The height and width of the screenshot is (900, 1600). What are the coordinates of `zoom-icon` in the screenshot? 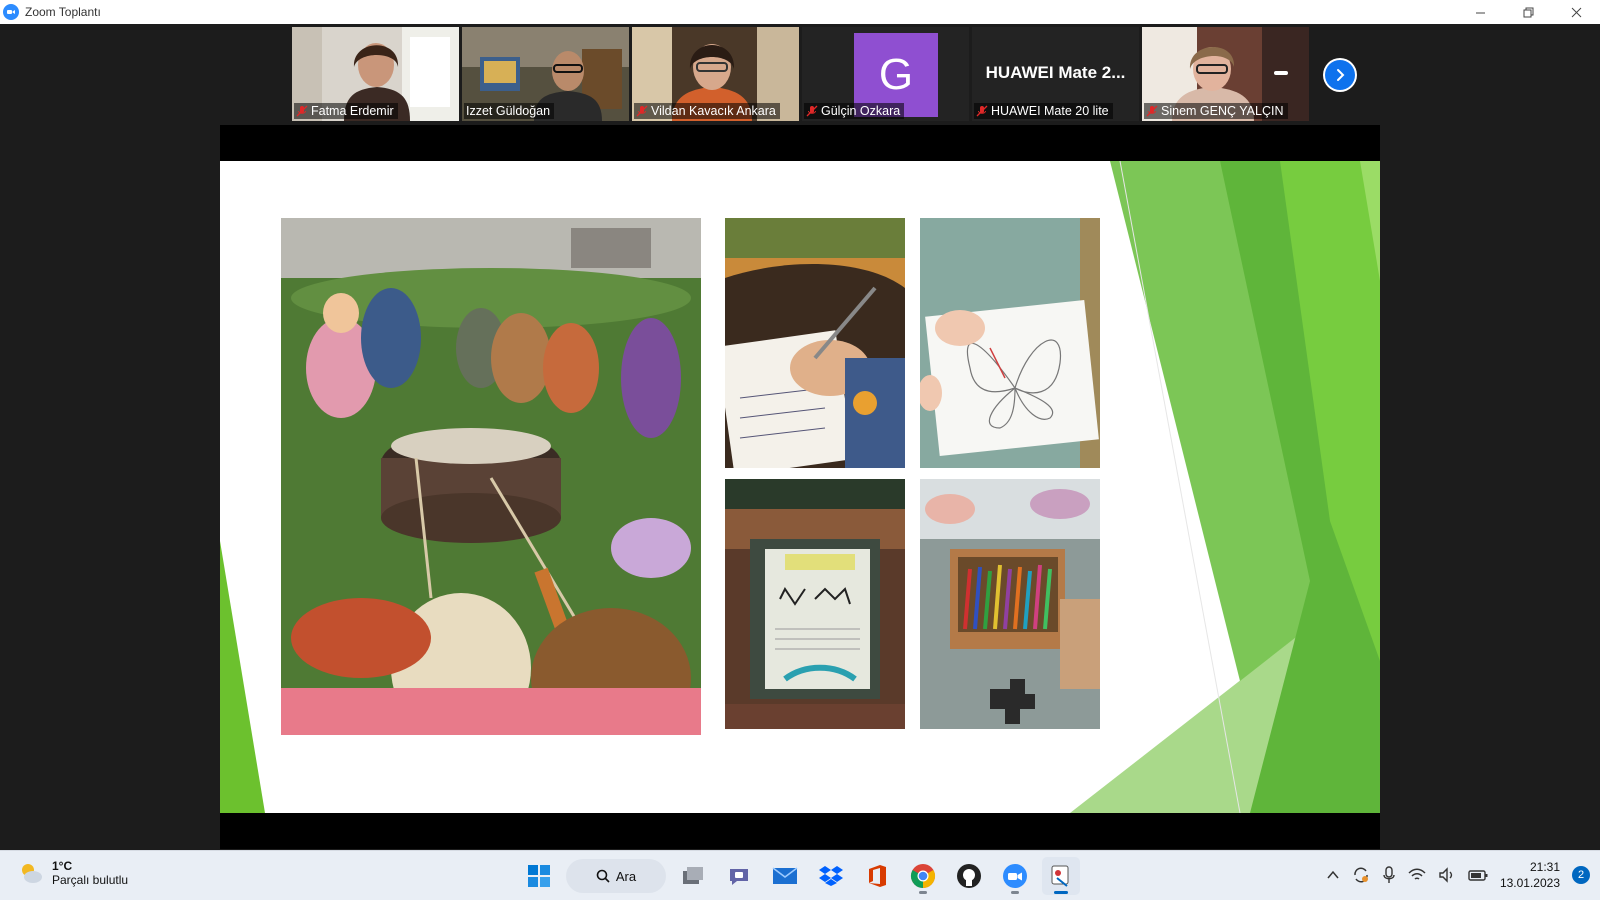 It's located at (1015, 876).